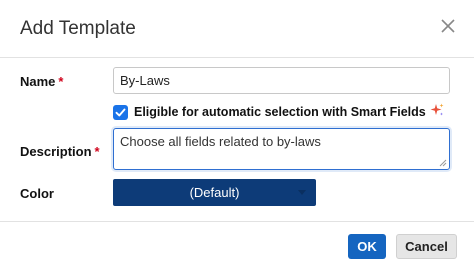  I want to click on color-select-value: (Default), so click(214, 192).